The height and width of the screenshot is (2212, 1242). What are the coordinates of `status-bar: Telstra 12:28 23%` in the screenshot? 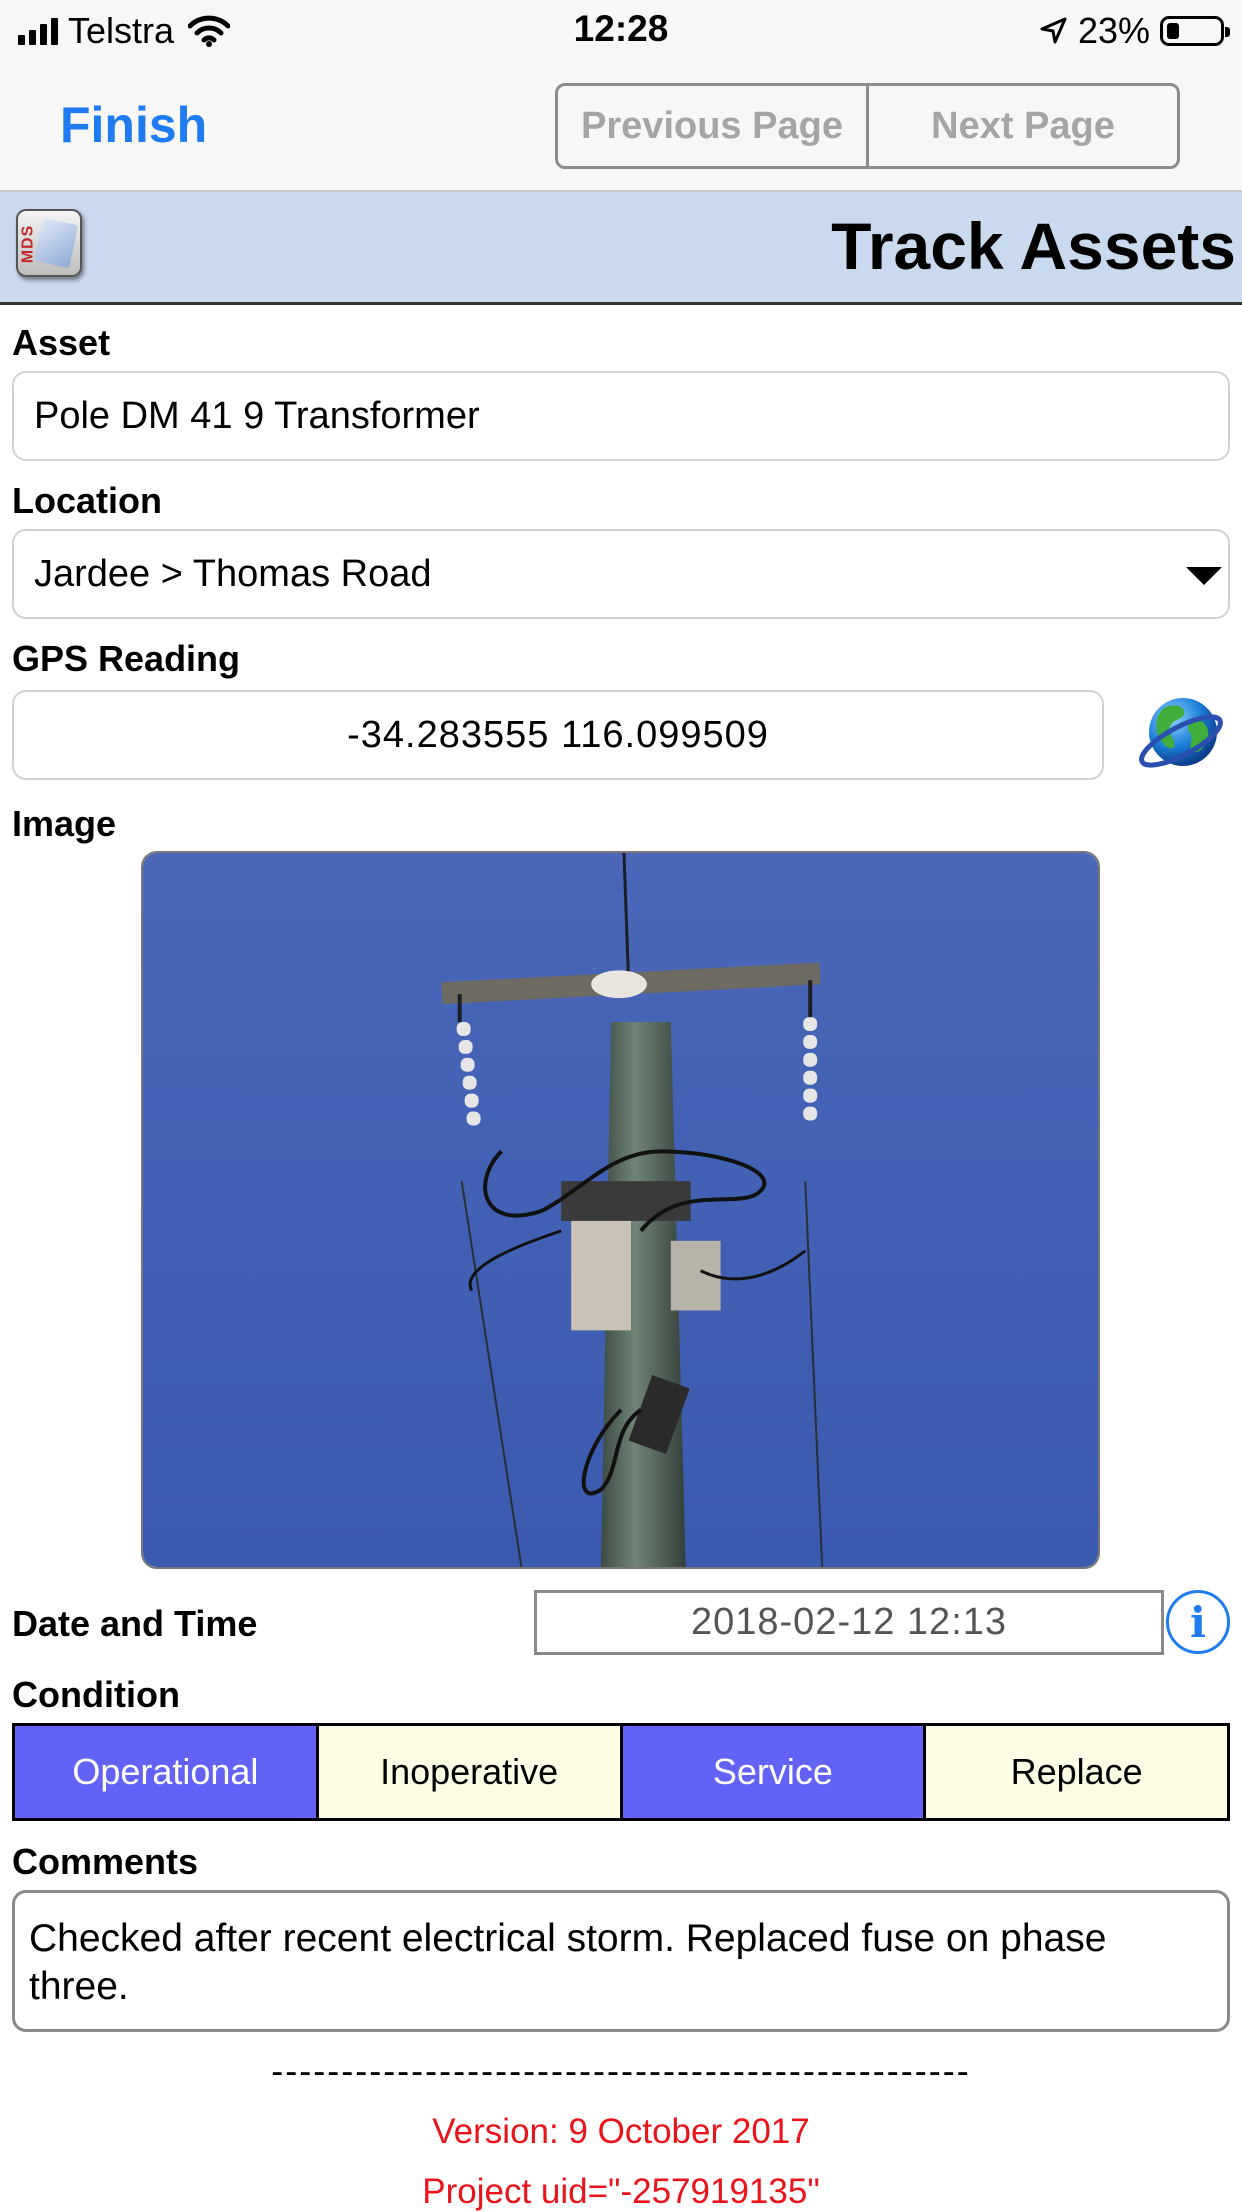 It's located at (621, 31).